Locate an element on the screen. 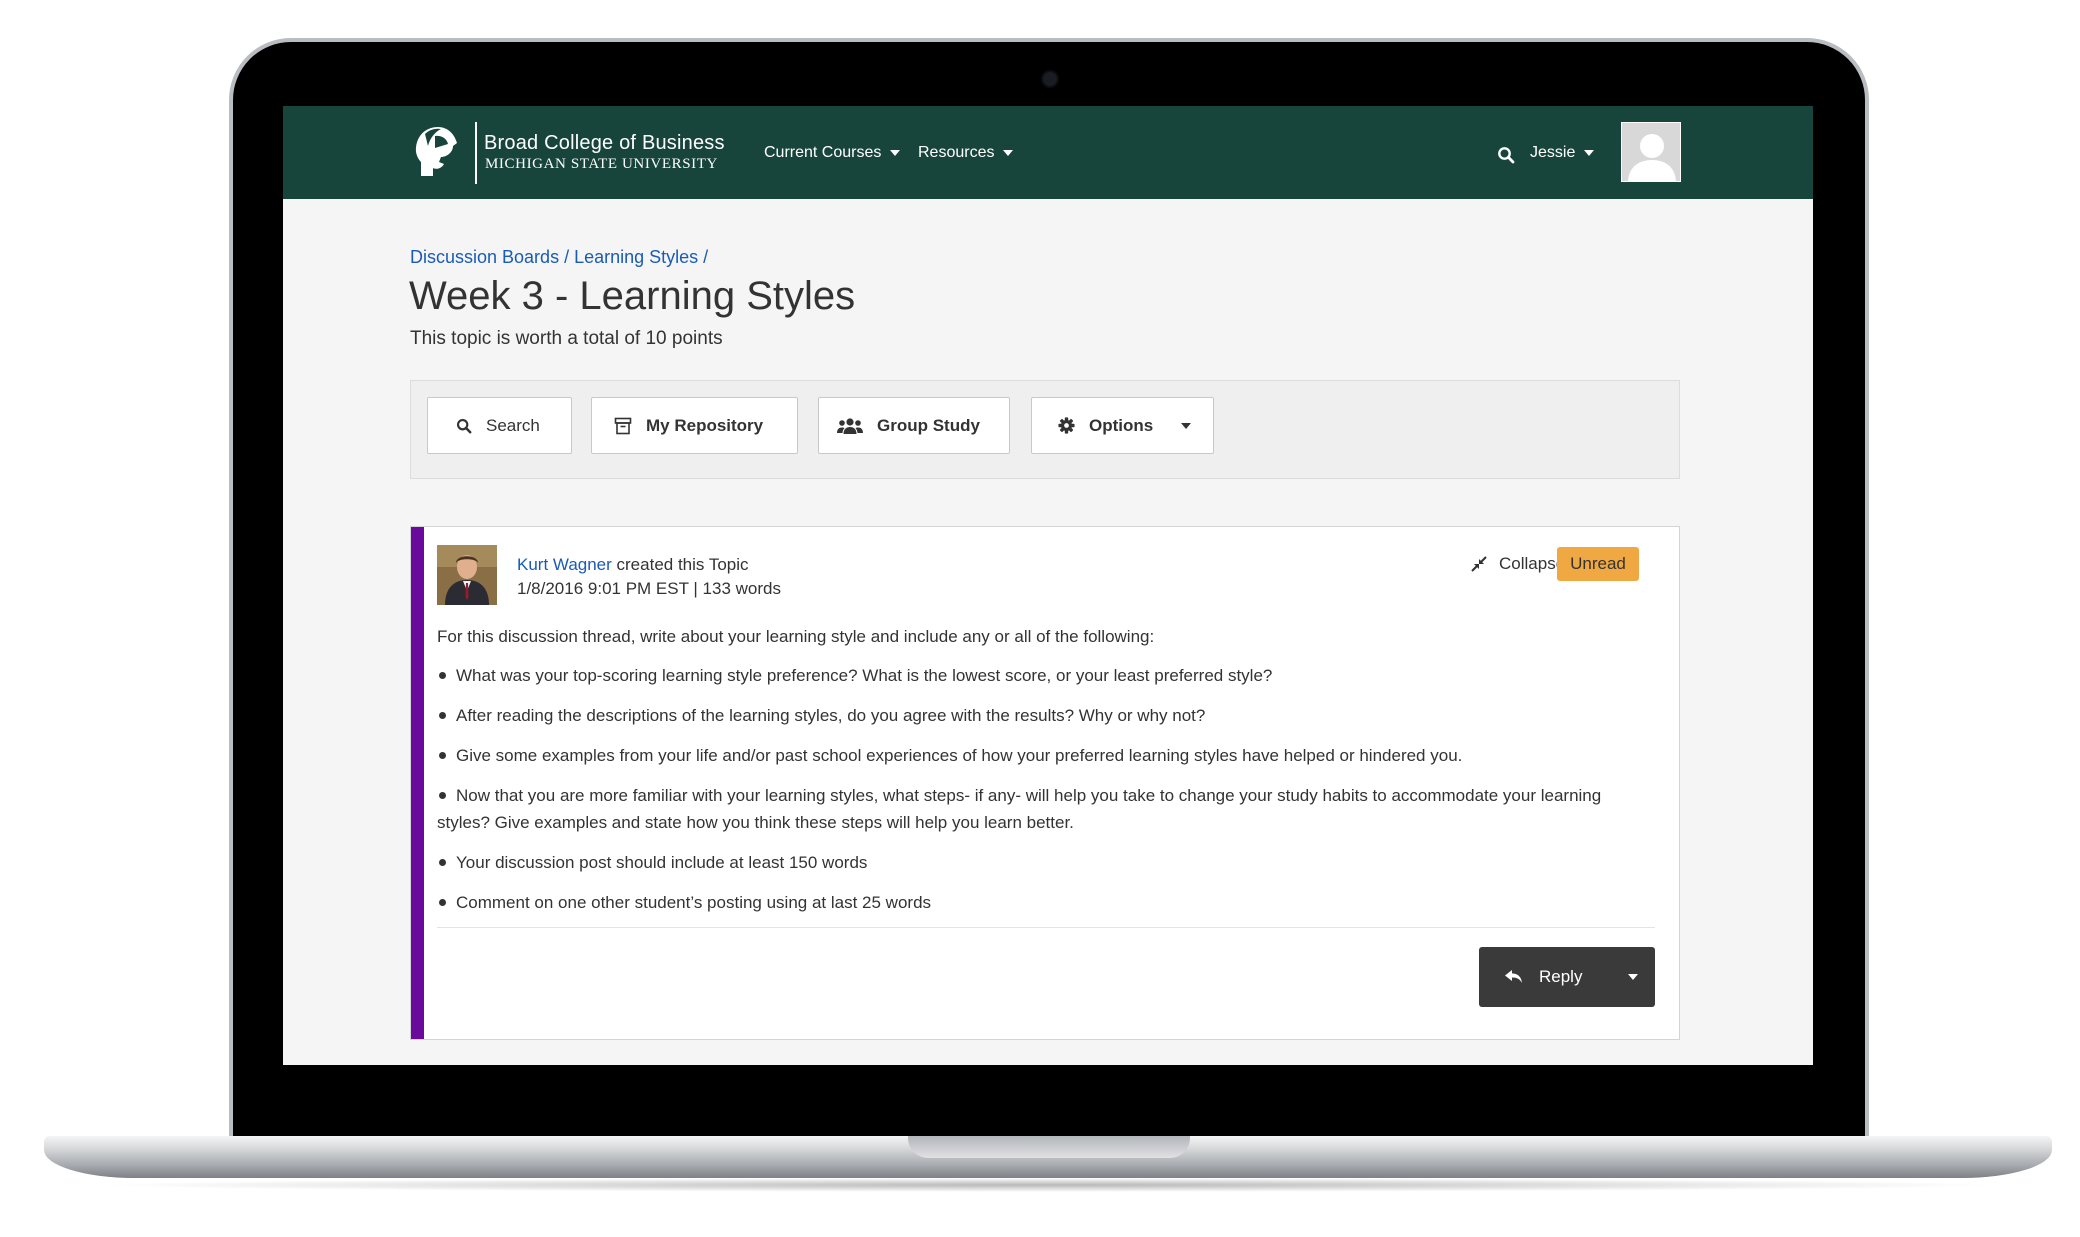  unread-badge: Unread is located at coordinates (1598, 564).